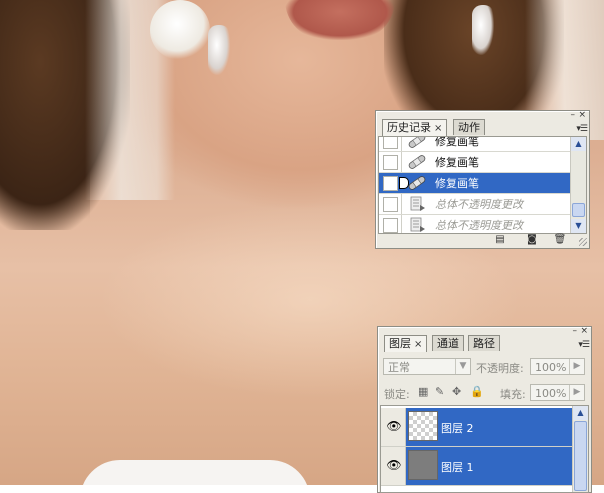 The height and width of the screenshot is (493, 604). What do you see at coordinates (399, 367) in the screenshot?
I see `blend-mode-value: 正常` at bounding box center [399, 367].